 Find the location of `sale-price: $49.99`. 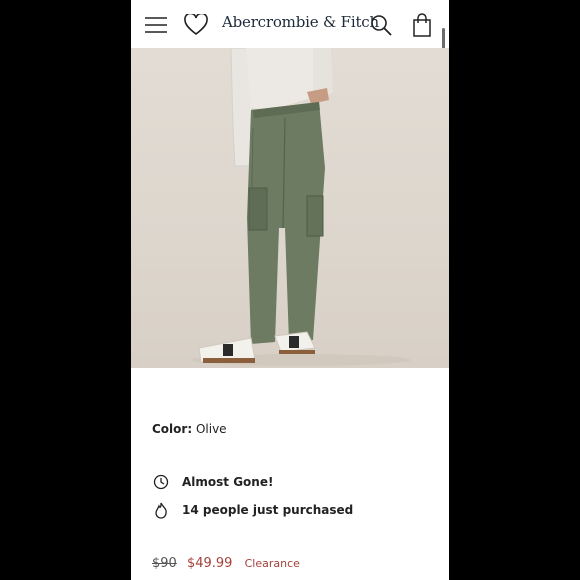

sale-price: $49.99 is located at coordinates (209, 563).